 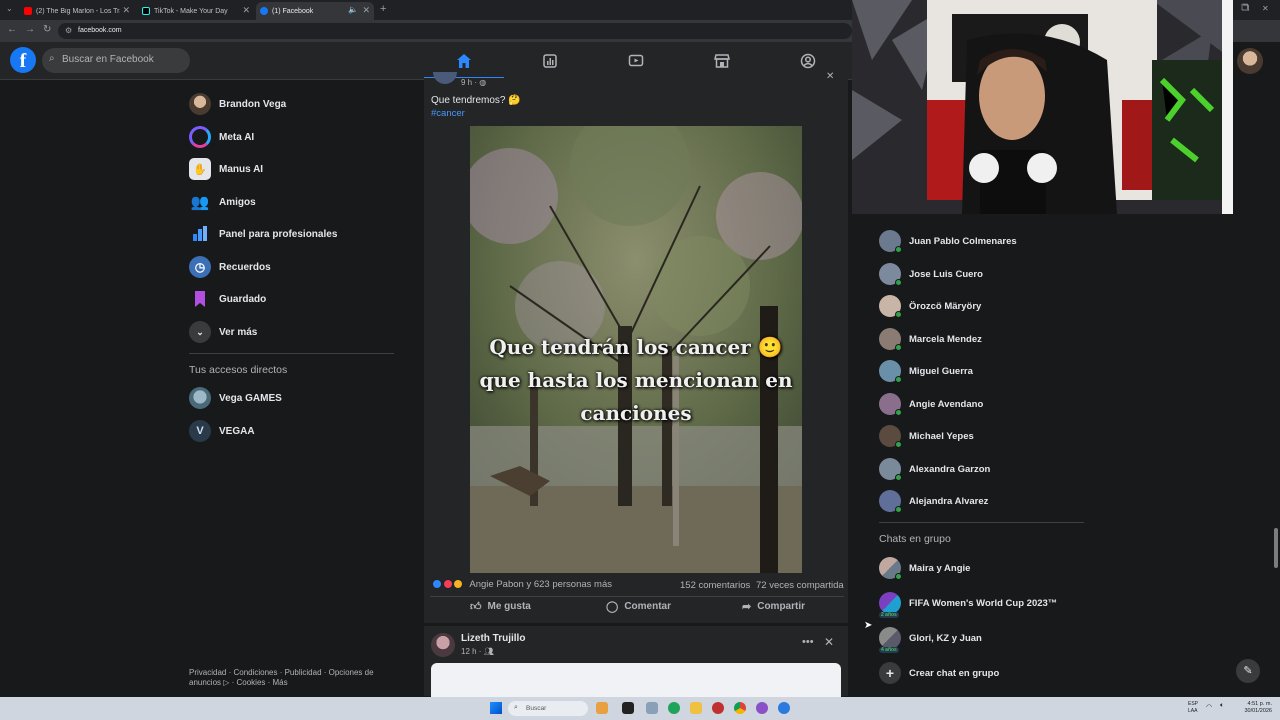 What do you see at coordinates (636, 60) in the screenshot?
I see `nav-video` at bounding box center [636, 60].